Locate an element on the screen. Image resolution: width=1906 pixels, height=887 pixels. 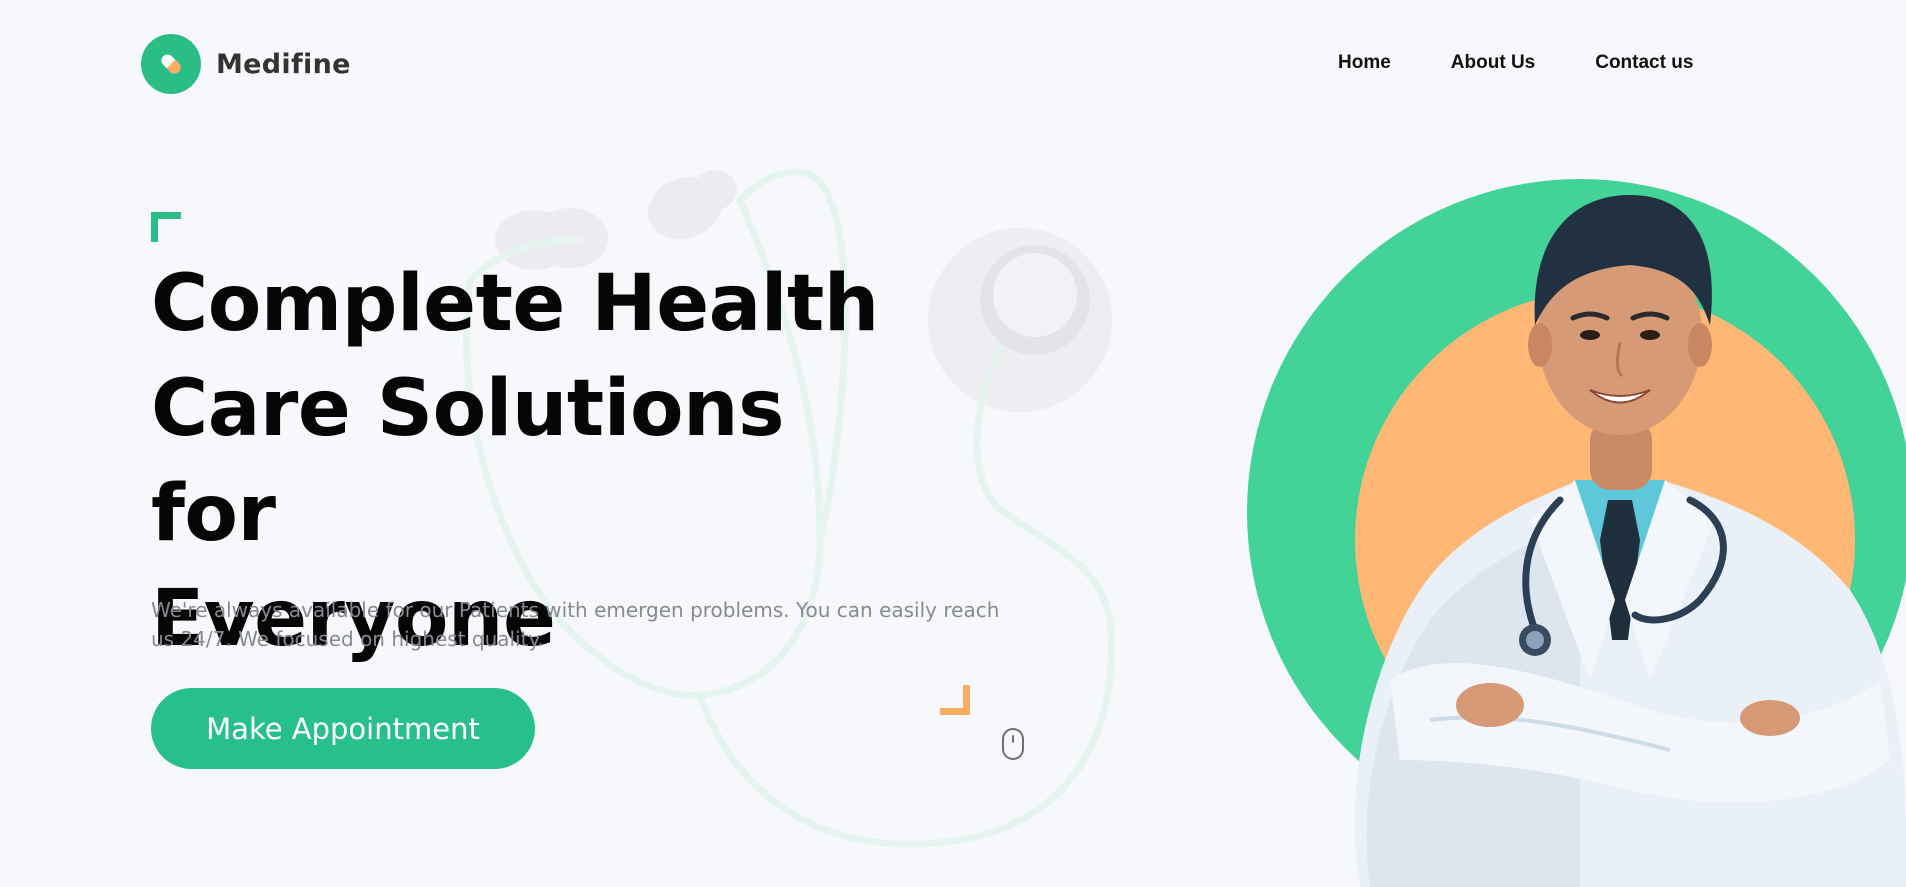
mouse-scroll-icon is located at coordinates (1013, 744).